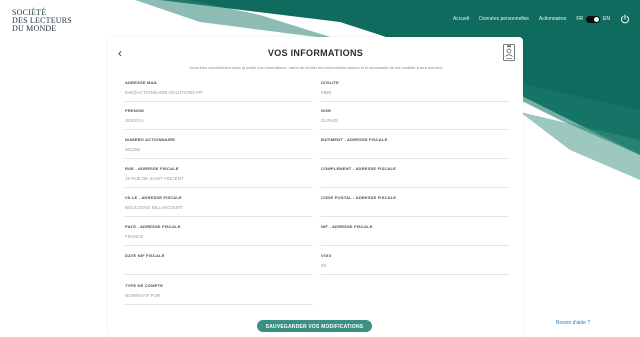  I want to click on firstname-field: PRENOM JESSICA, so click(219, 119).